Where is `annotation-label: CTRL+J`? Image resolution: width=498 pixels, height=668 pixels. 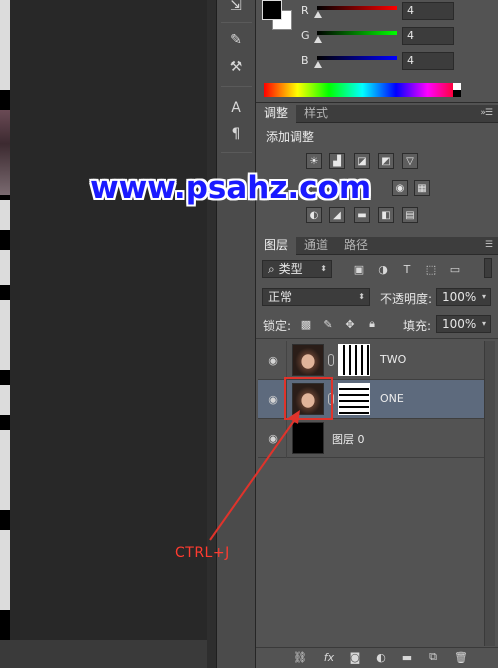 annotation-label: CTRL+J is located at coordinates (202, 553).